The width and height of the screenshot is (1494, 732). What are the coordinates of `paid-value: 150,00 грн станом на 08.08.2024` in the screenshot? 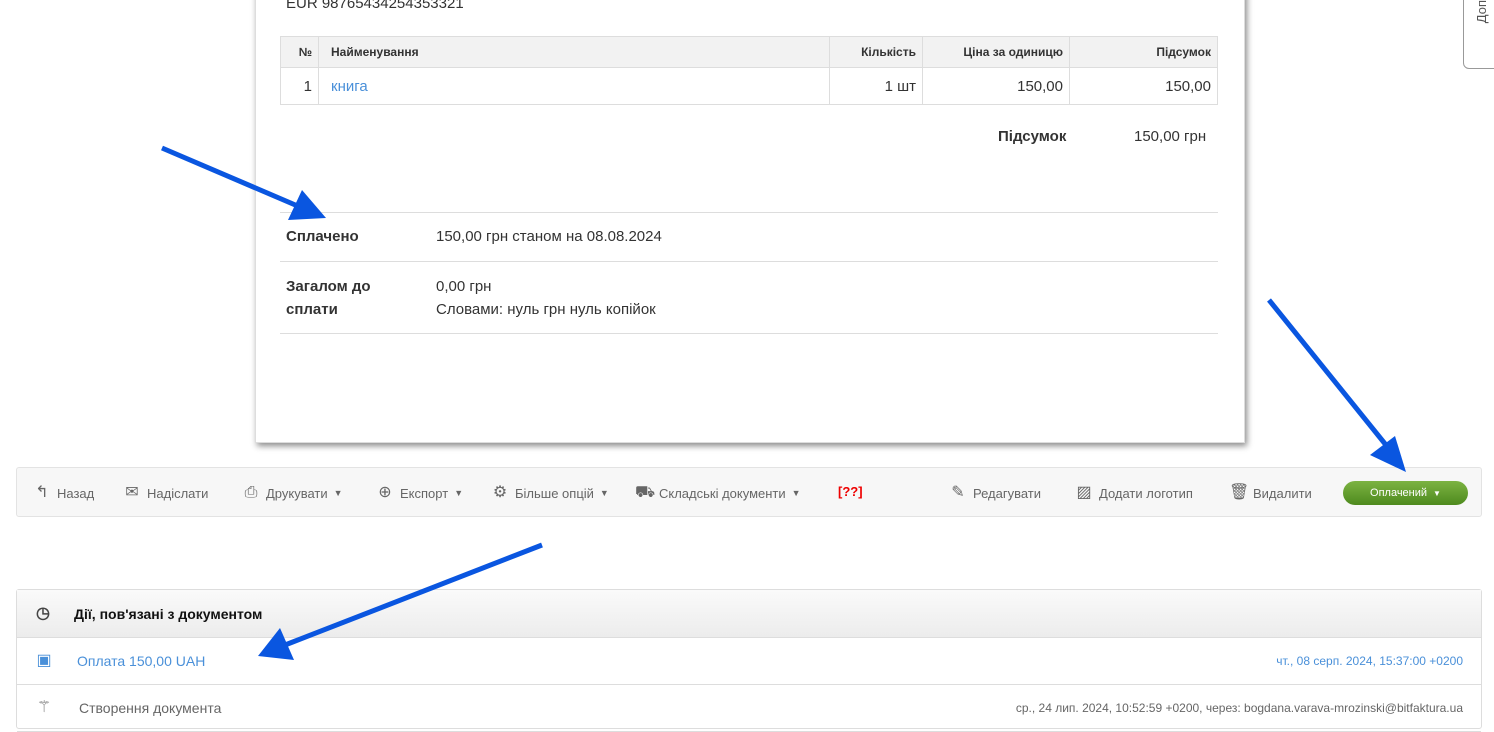 It's located at (549, 236).